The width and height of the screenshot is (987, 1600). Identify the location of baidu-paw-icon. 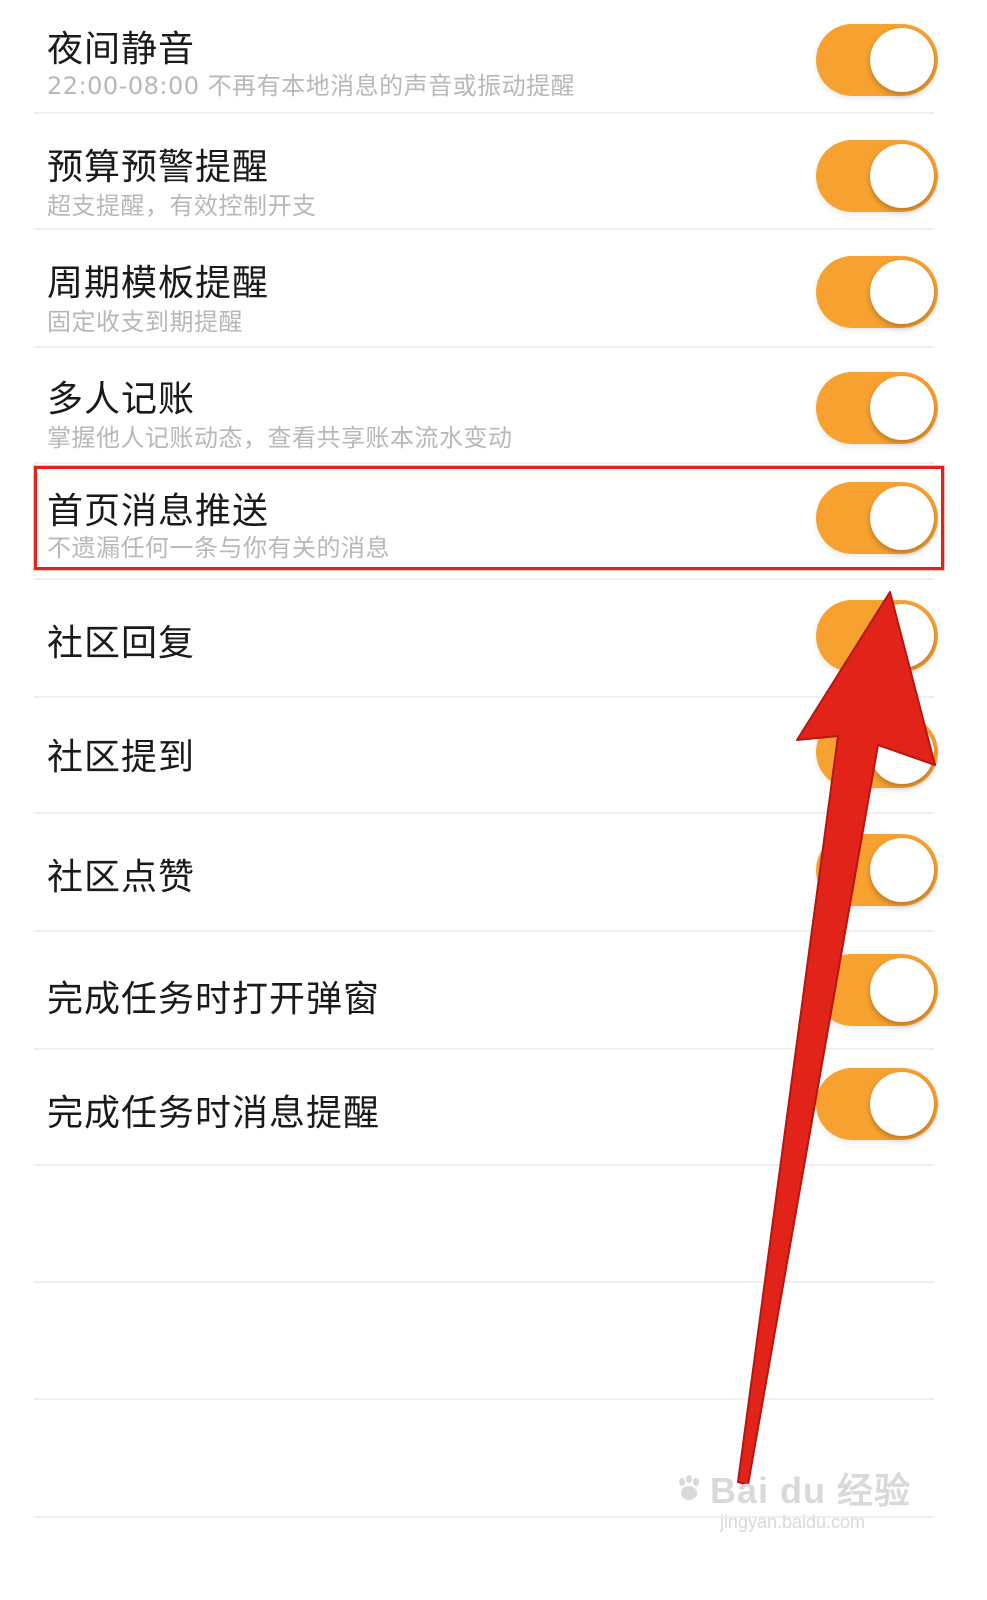
(688, 1487).